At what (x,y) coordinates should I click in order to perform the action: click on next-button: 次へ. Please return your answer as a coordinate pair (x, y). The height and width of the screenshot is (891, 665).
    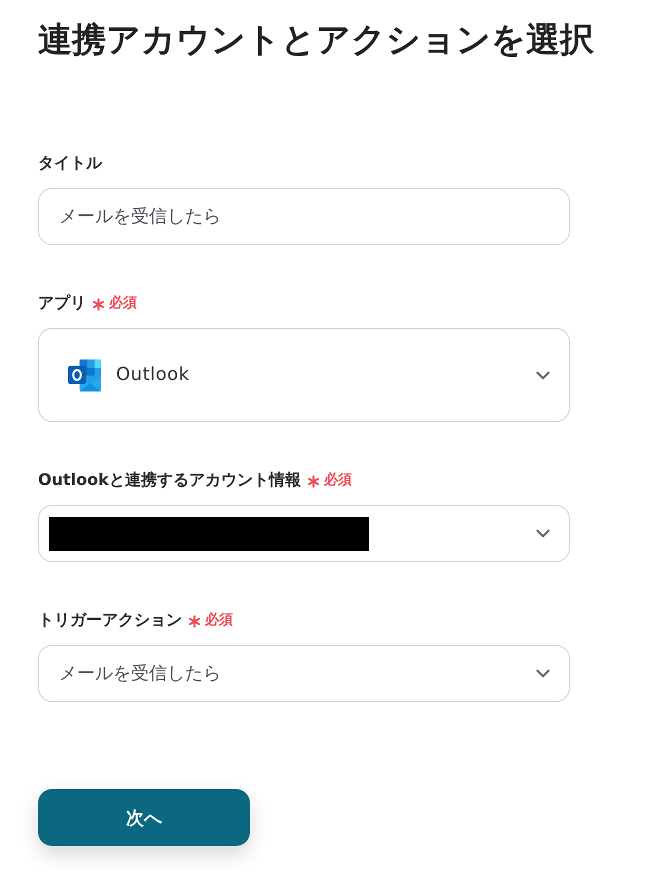
    Looking at the image, I should click on (144, 817).